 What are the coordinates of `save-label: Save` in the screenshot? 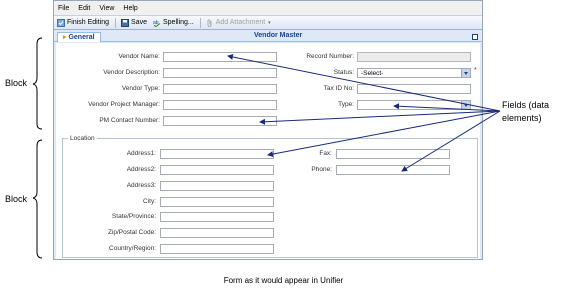 It's located at (139, 22).